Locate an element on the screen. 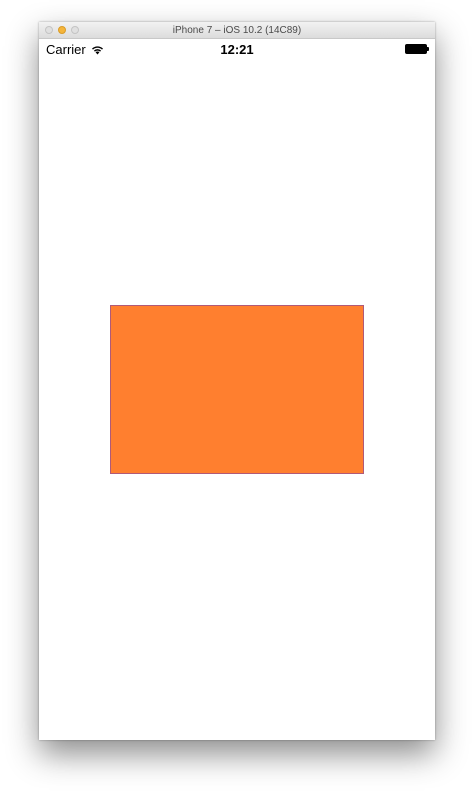 The width and height of the screenshot is (474, 797). window-titlebar: iPhone 7 – iOS 10.2 (14C89) is located at coordinates (237, 30).